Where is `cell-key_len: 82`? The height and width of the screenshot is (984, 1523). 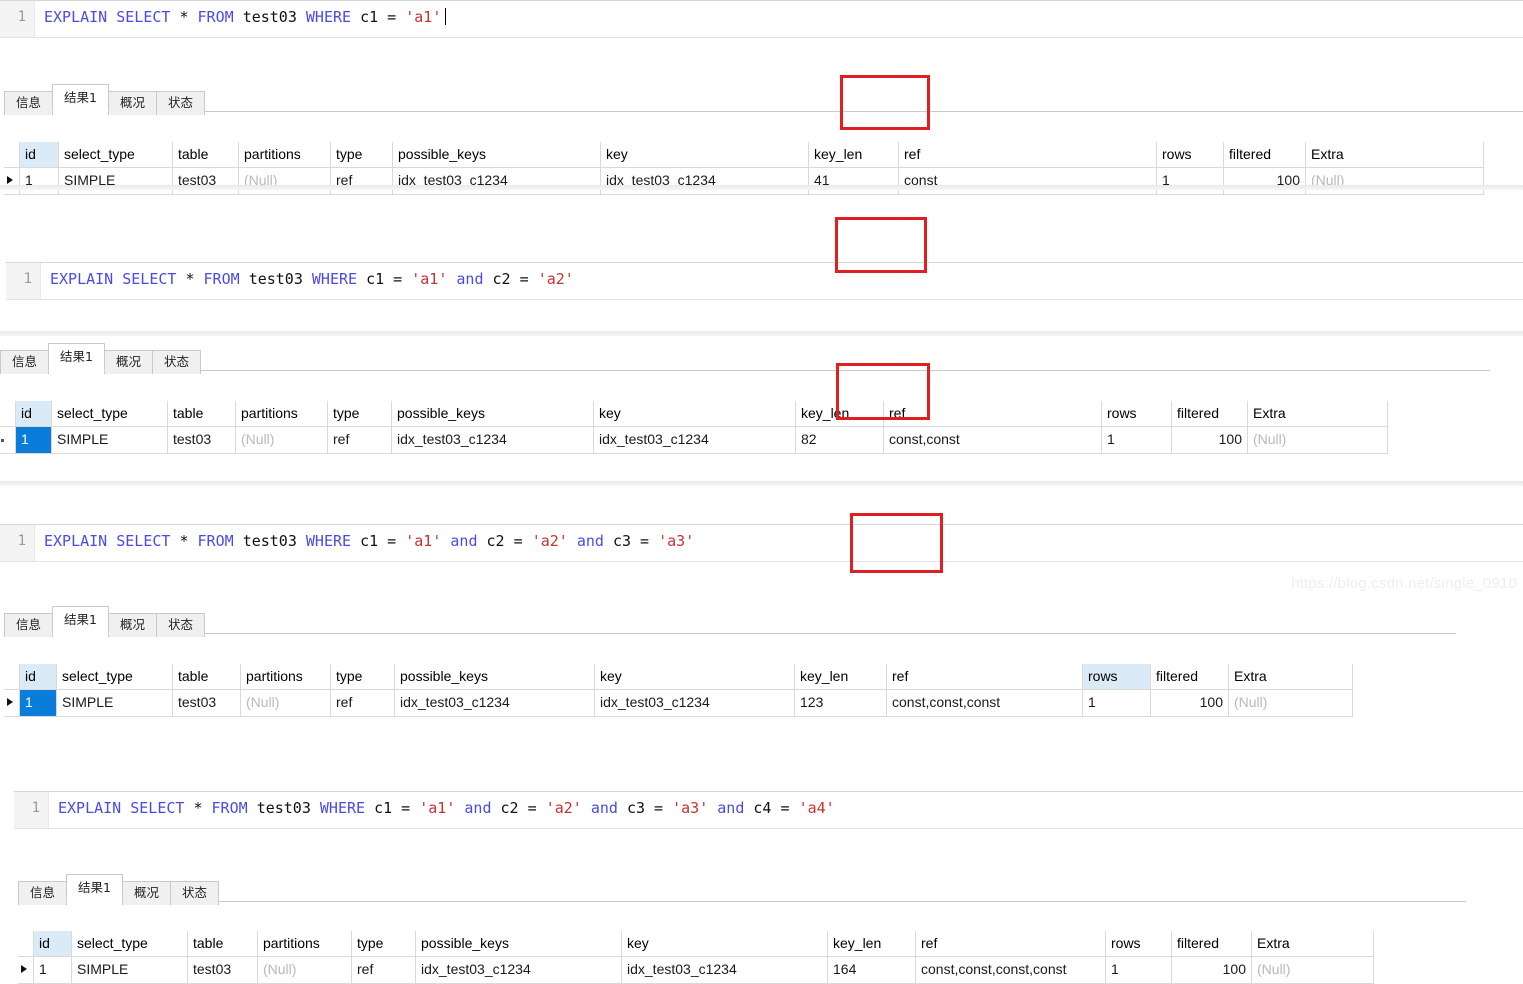
cell-key_len: 82 is located at coordinates (840, 440).